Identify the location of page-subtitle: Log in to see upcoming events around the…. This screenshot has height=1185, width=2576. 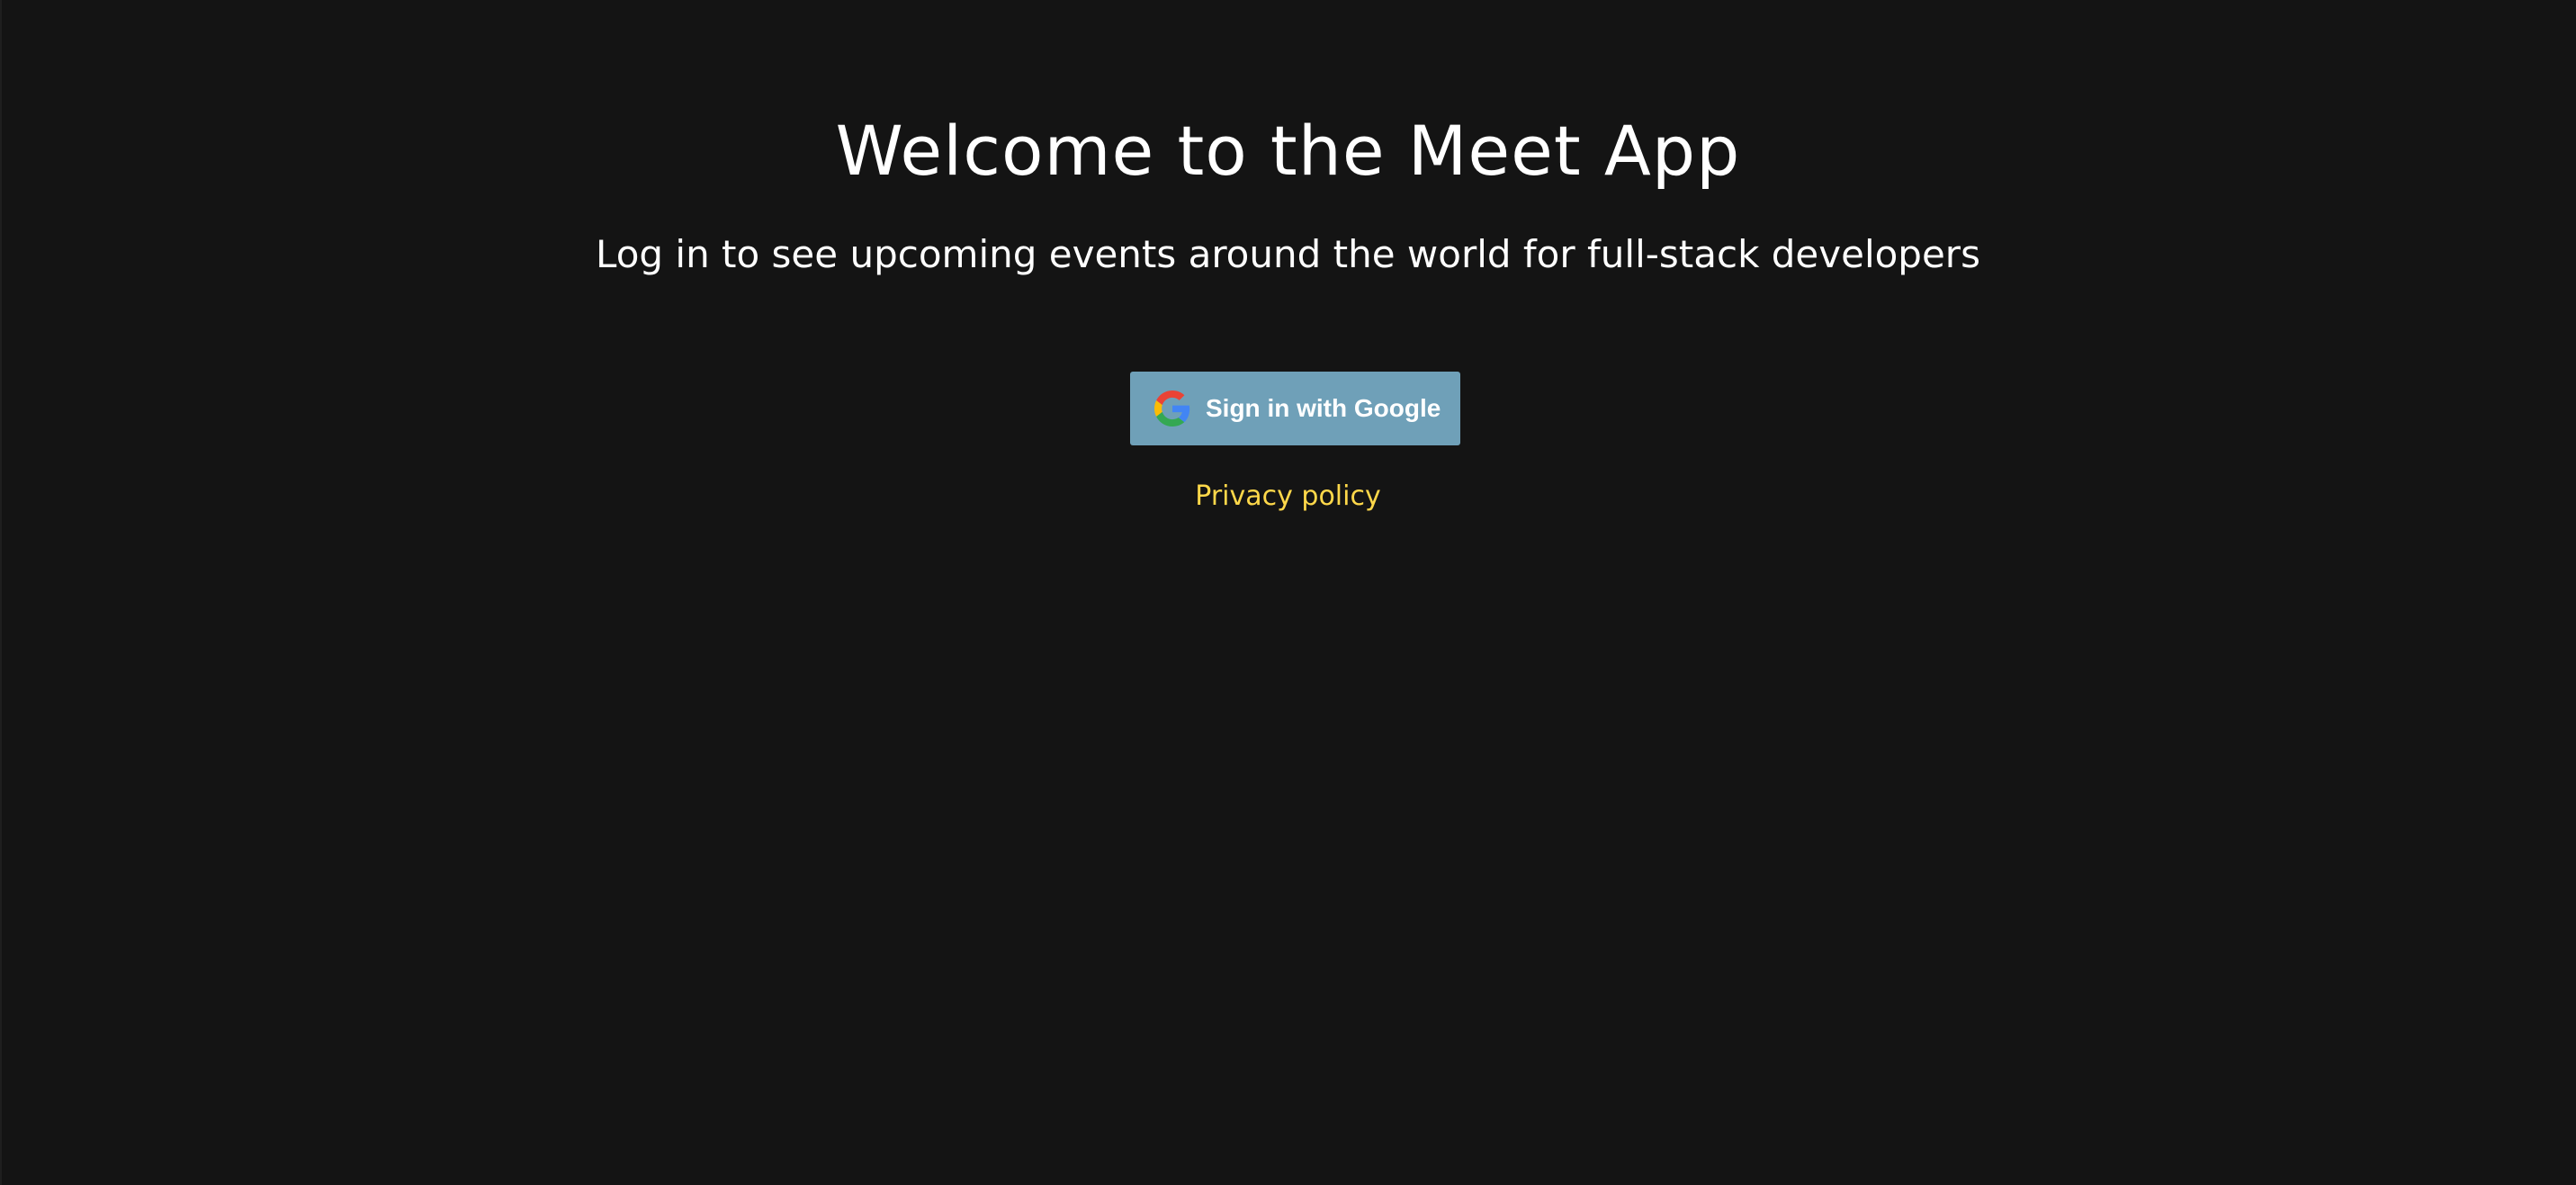
(1288, 254).